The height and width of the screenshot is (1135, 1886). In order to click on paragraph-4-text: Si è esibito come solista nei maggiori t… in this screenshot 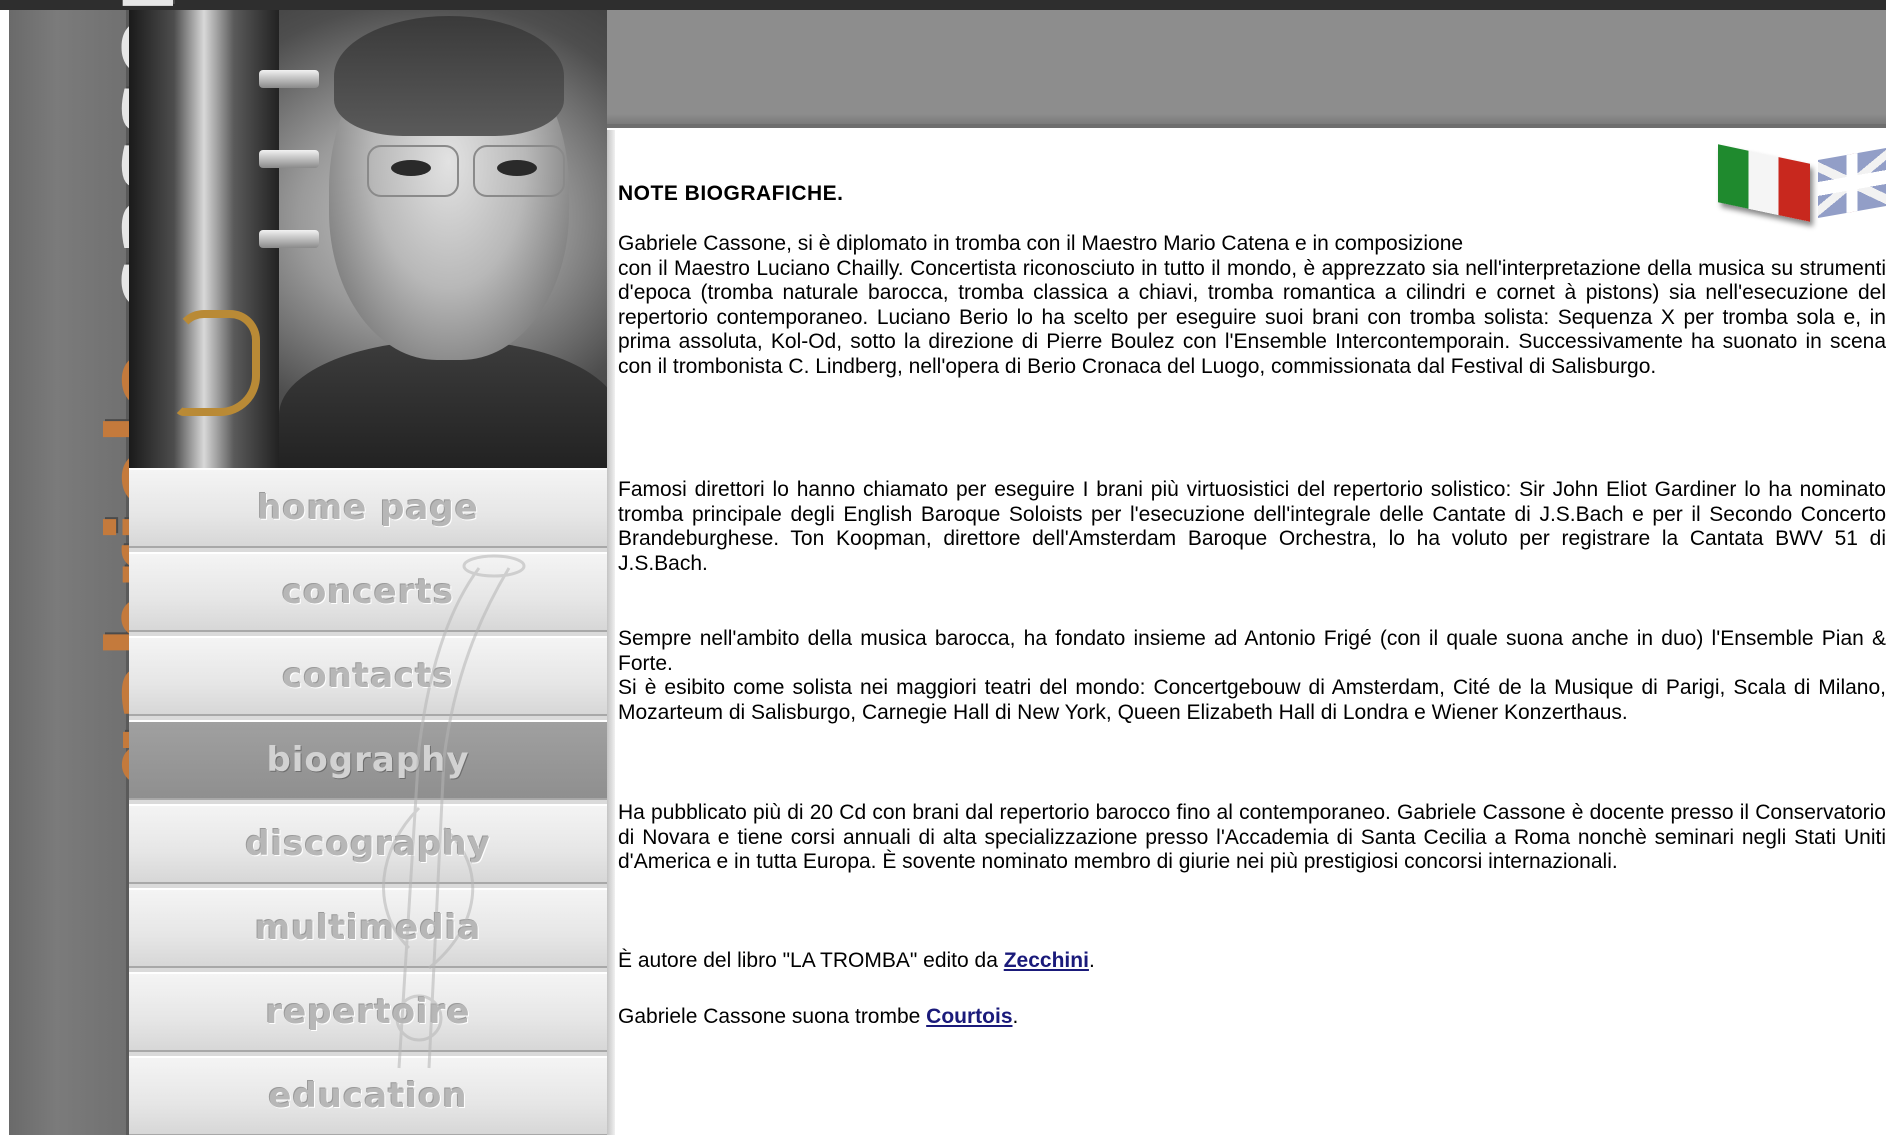, I will do `click(1252, 700)`.